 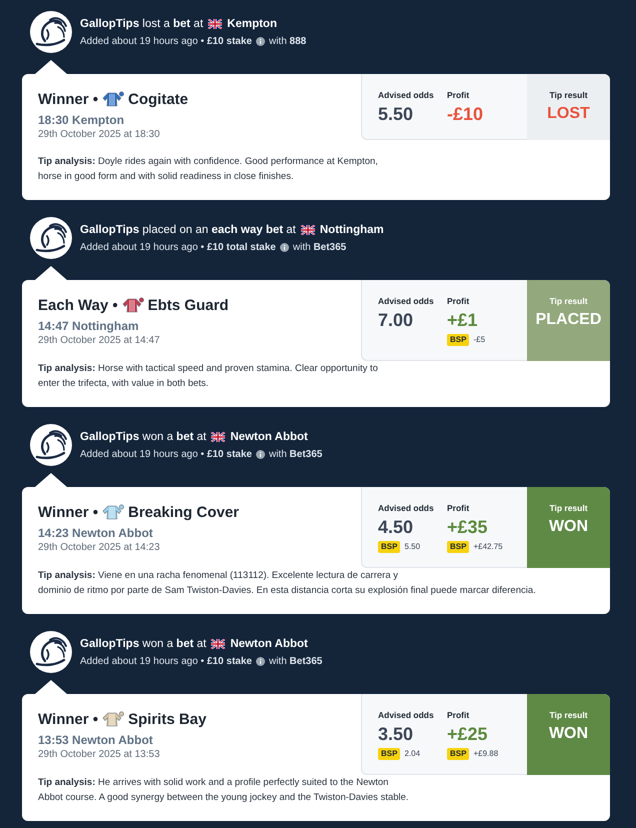 What do you see at coordinates (396, 527) in the screenshot?
I see `odds-value: 4.50` at bounding box center [396, 527].